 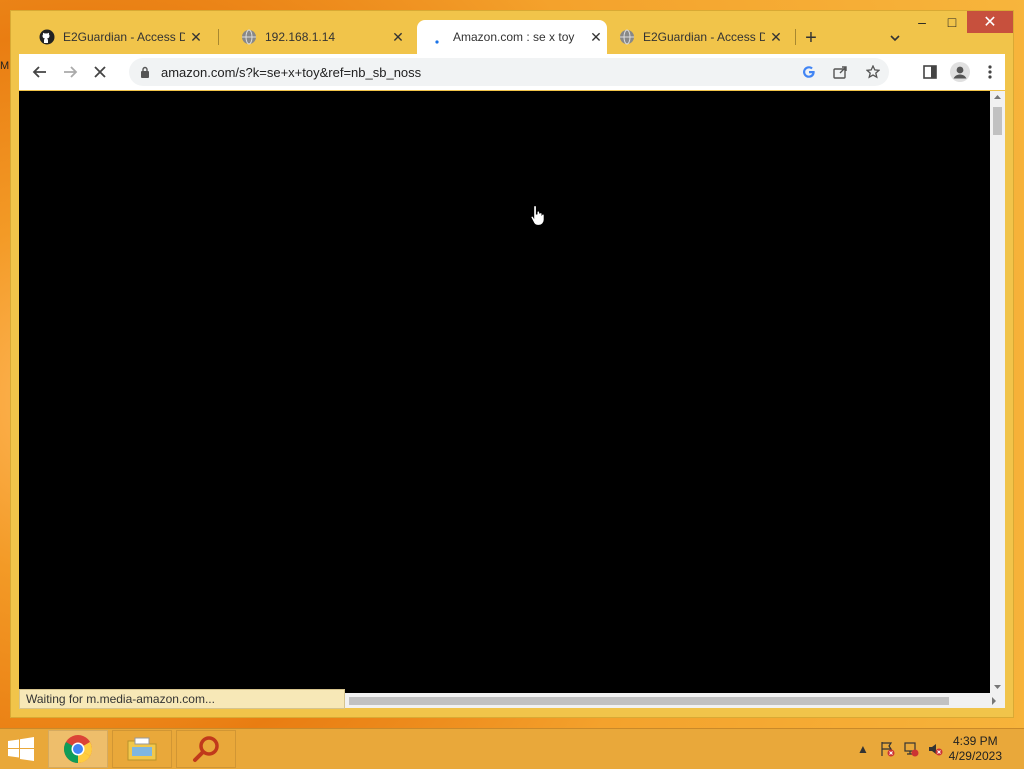 What do you see at coordinates (291, 72) in the screenshot?
I see `url-text: amazon.com/s?k=se+x+toy&ref=nb_sb_noss` at bounding box center [291, 72].